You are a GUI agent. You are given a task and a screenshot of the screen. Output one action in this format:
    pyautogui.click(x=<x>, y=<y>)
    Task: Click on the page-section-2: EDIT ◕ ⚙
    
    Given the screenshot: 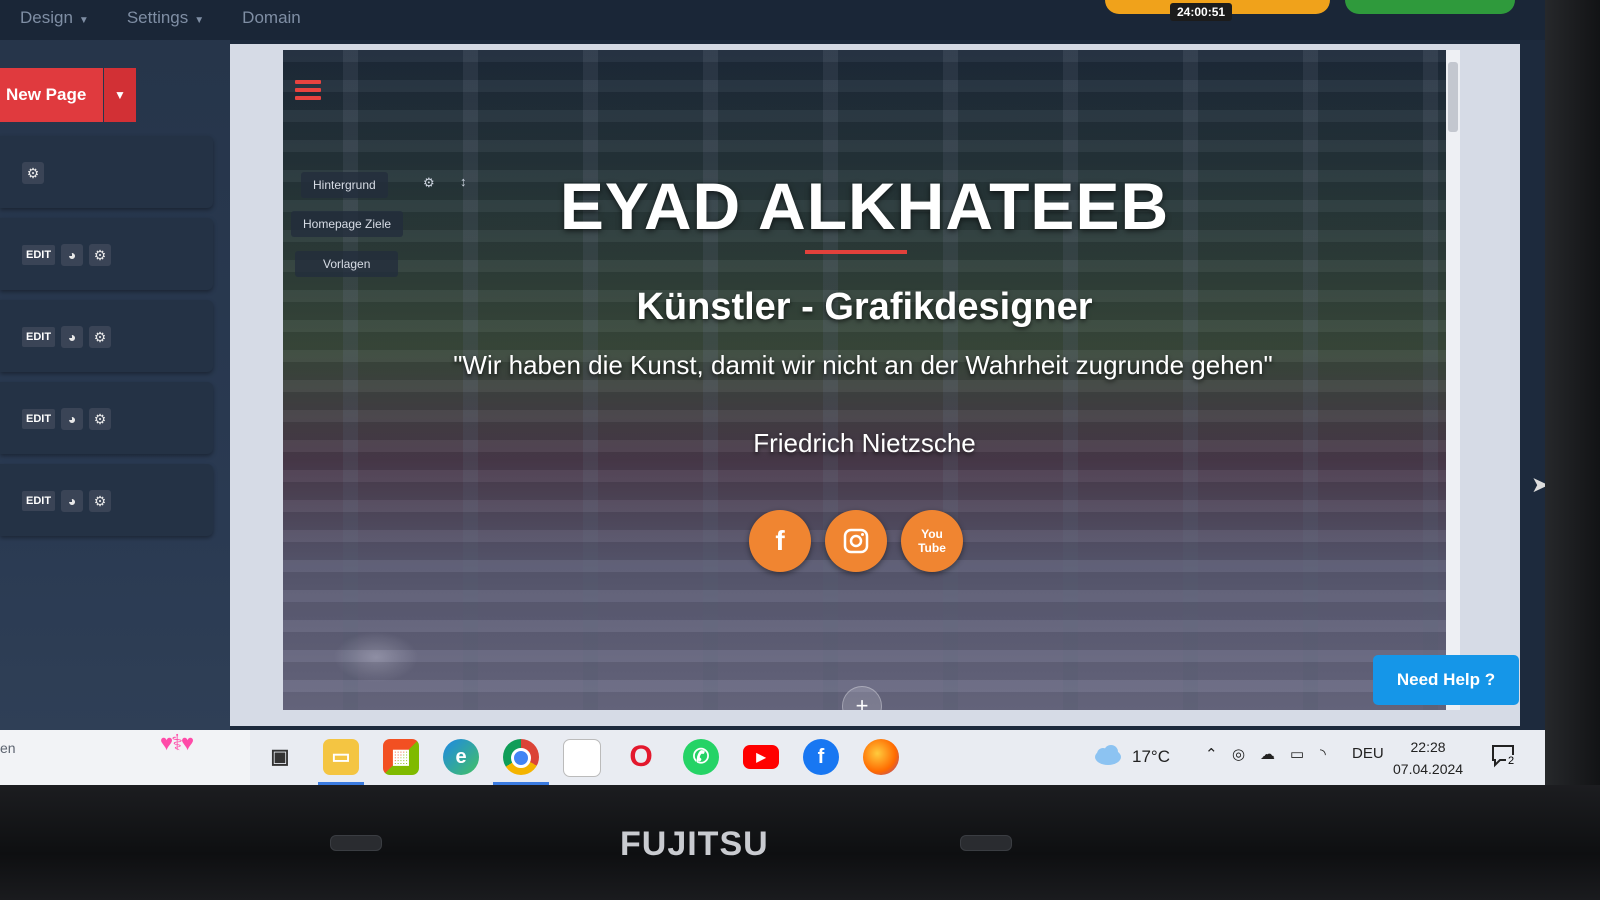 What is the action you would take?
    pyautogui.click(x=106, y=254)
    